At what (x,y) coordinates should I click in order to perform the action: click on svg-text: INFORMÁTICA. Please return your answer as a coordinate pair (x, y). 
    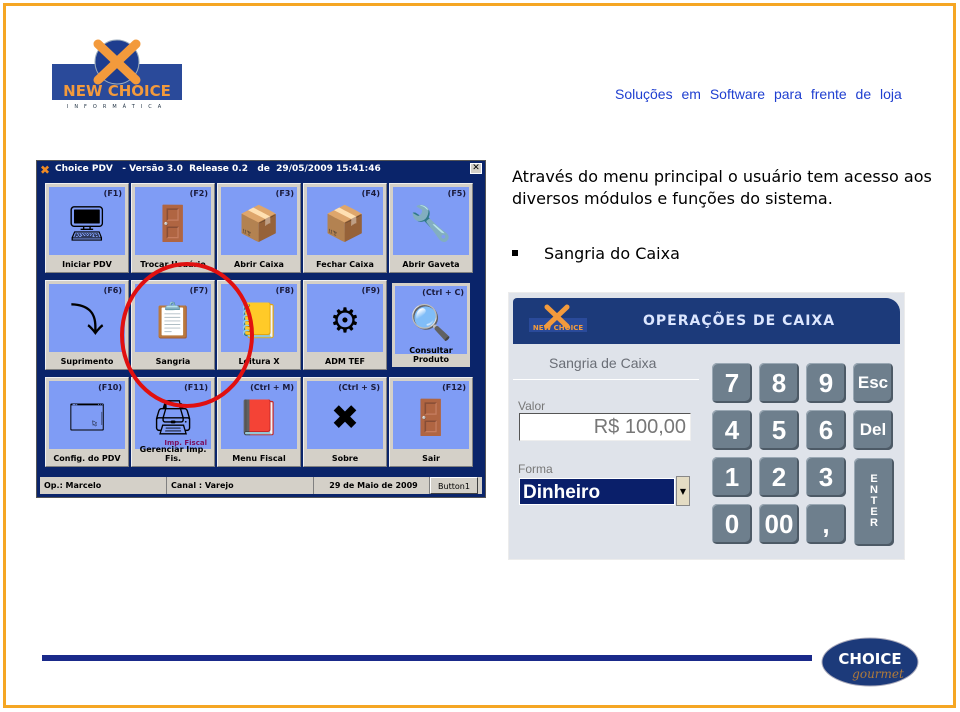
    Looking at the image, I should click on (117, 106).